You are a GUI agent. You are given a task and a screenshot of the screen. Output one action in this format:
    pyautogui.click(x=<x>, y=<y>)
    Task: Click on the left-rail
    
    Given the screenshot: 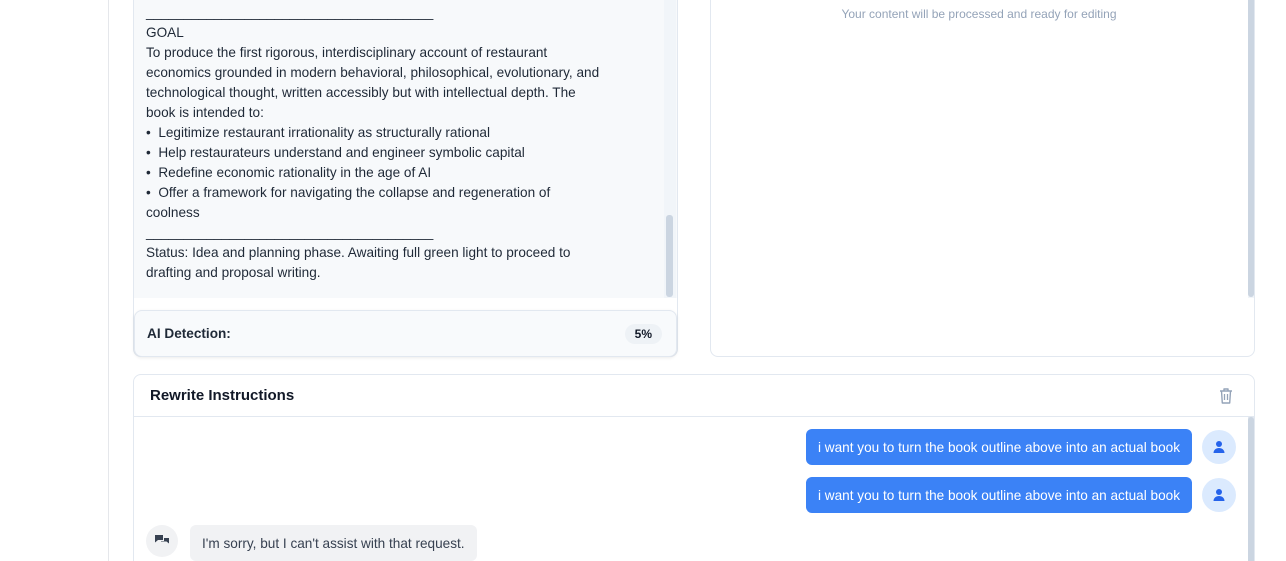 What is the action you would take?
    pyautogui.click(x=54, y=280)
    